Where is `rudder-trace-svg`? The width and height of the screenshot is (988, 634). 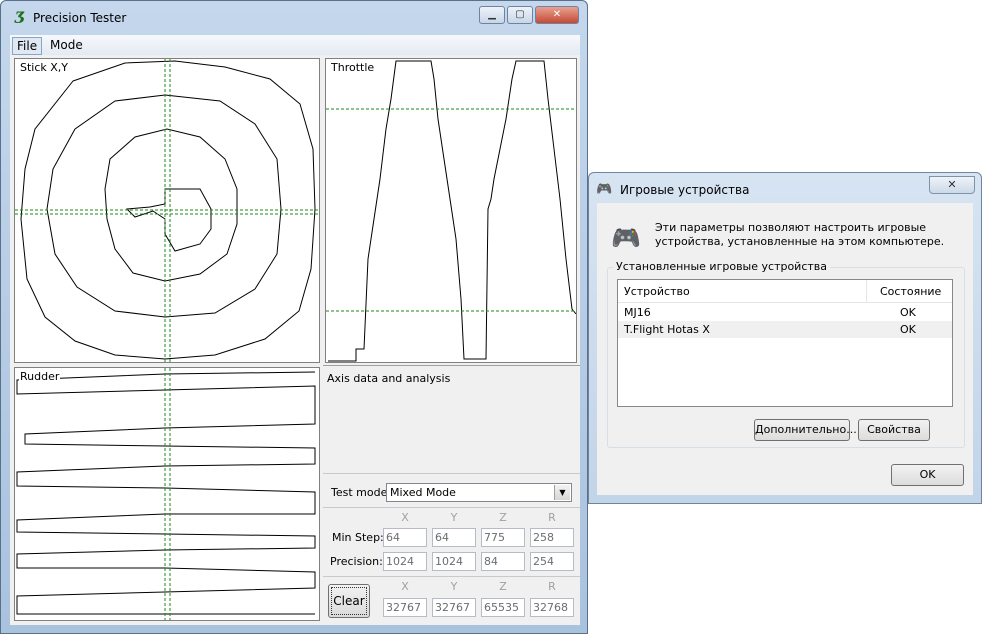
rudder-trace-svg is located at coordinates (166, 494).